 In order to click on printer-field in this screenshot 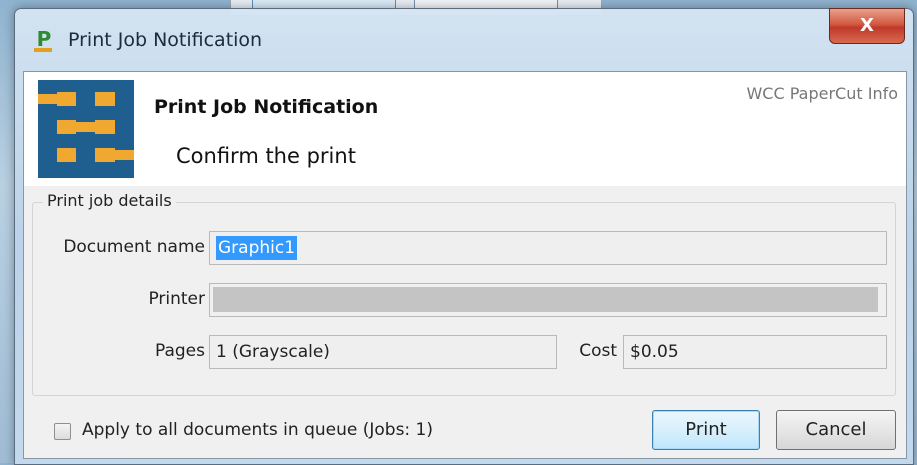, I will do `click(548, 300)`.